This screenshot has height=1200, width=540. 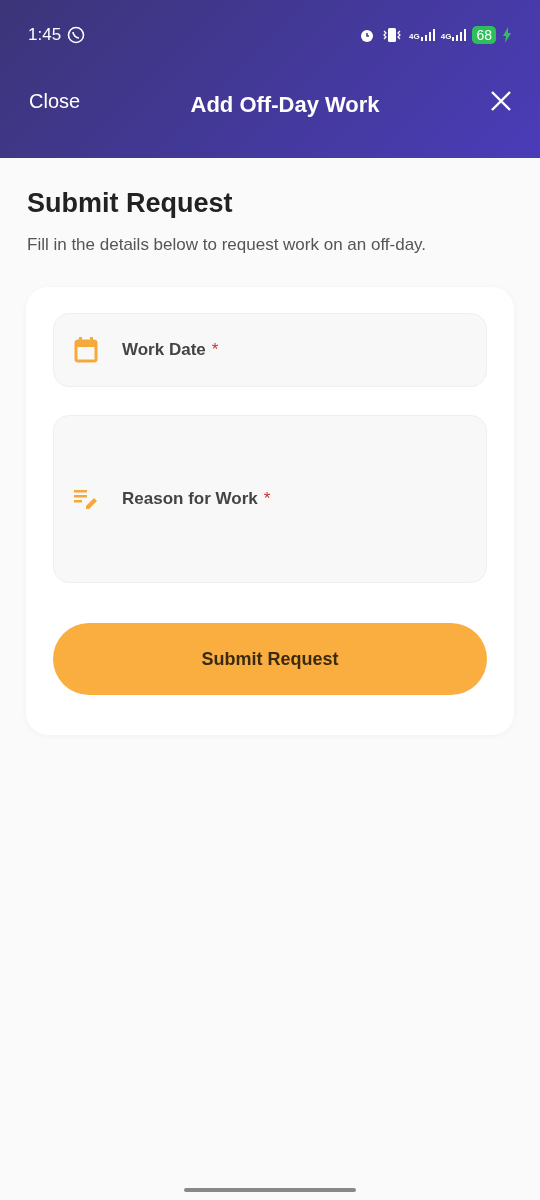 I want to click on section-title: Submit Request, so click(x=130, y=203).